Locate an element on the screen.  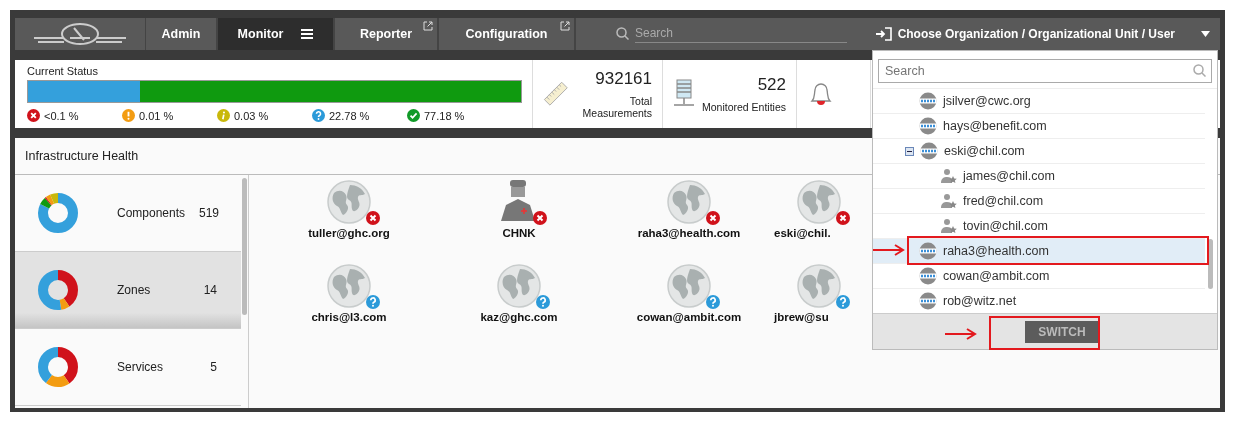
tree-item: raha3@health.com is located at coordinates (1039, 251).